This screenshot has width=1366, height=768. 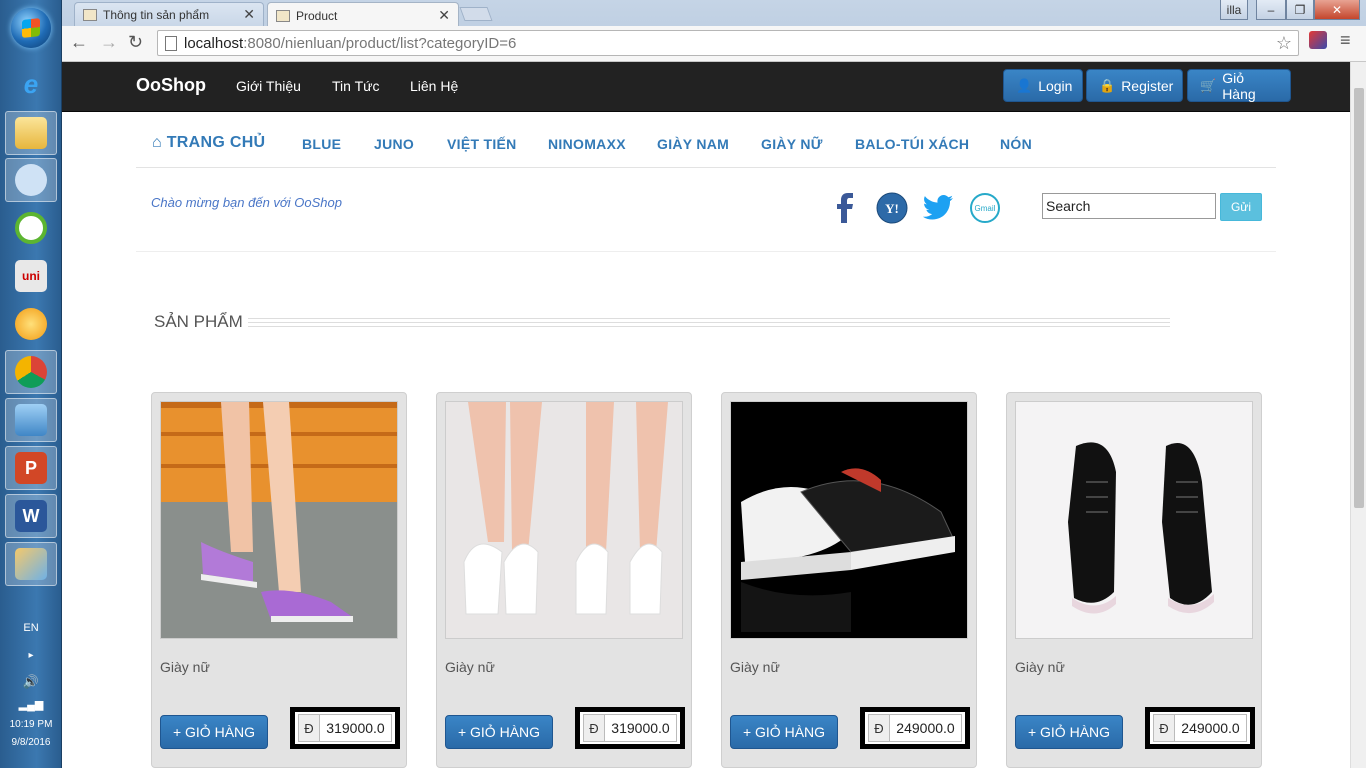 What do you see at coordinates (31, 704) in the screenshot?
I see `network-icon: ▂▄▆` at bounding box center [31, 704].